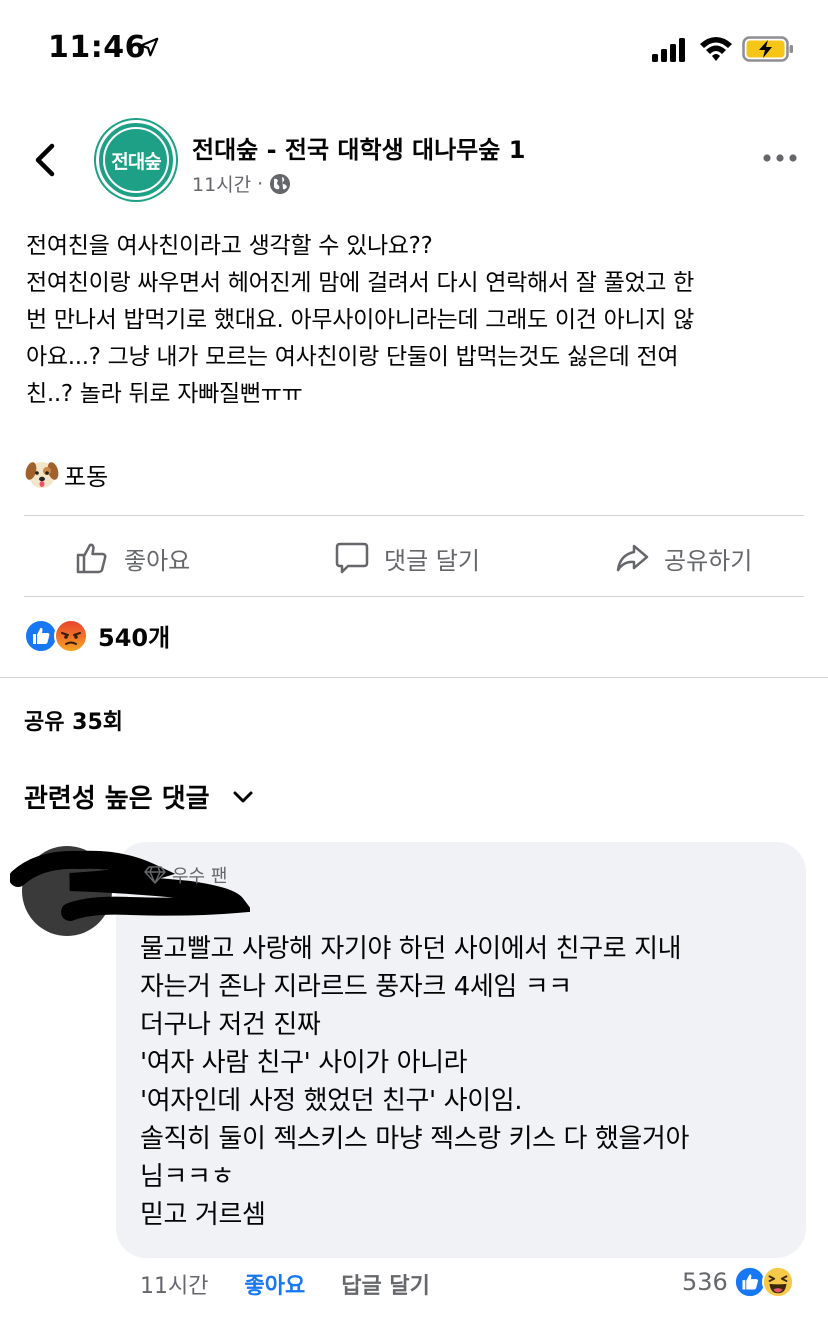 Image resolution: width=828 pixels, height=1317 pixels. Describe the element at coordinates (304, 1063) in the screenshot. I see `comment-line: '여자 사람 친구' 사이가 아니라` at that location.